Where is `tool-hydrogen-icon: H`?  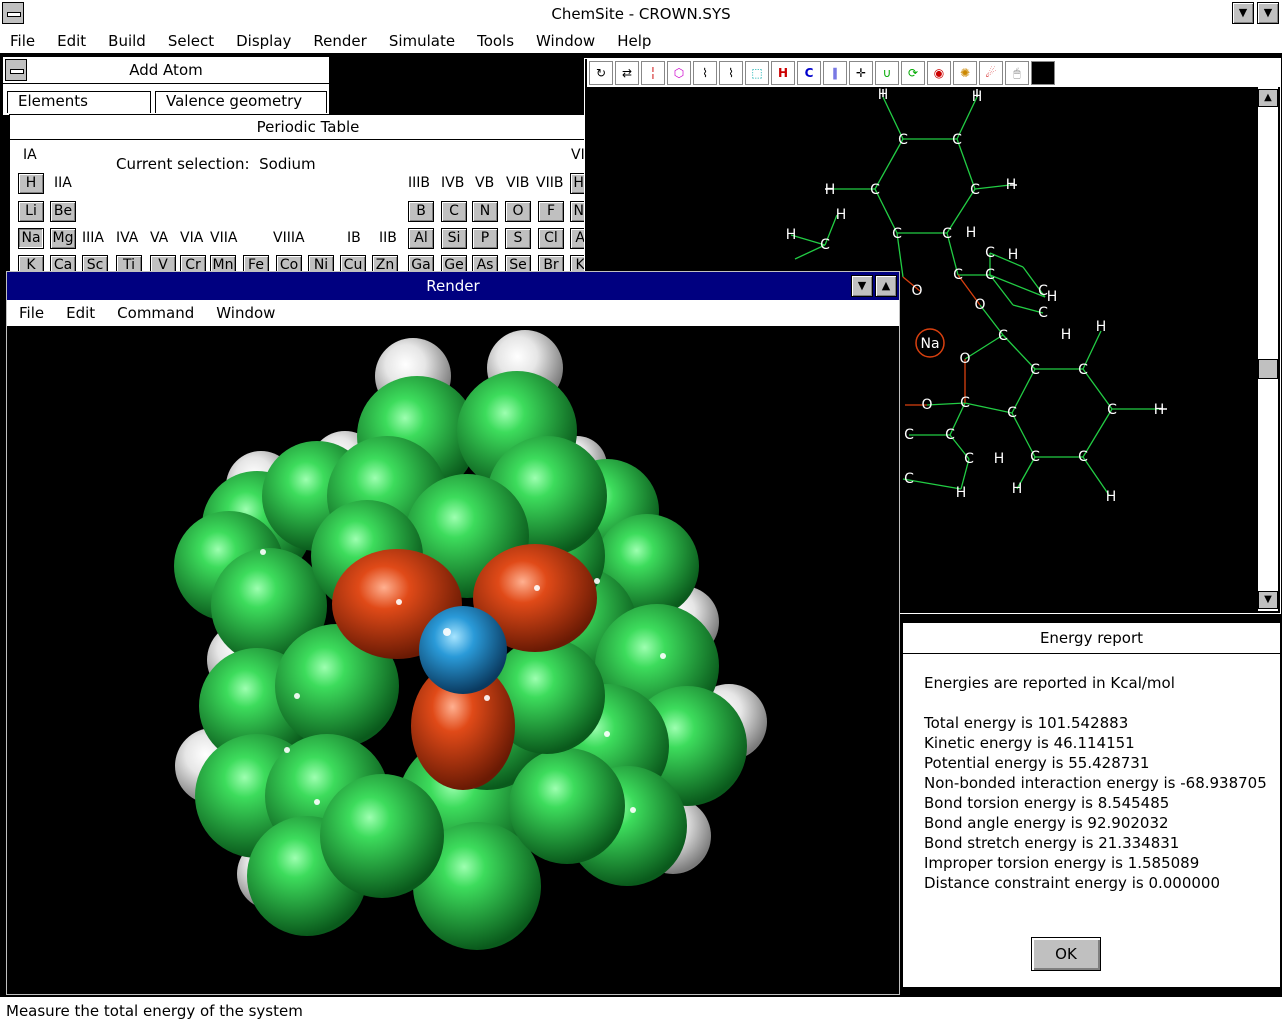
tool-hydrogen-icon: H is located at coordinates (783, 73).